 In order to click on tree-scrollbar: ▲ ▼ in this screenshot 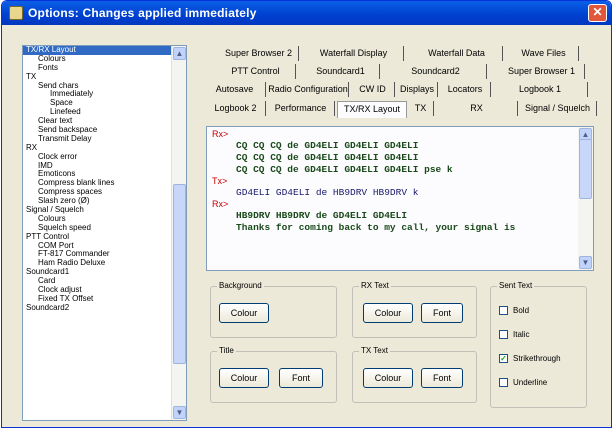, I will do `click(178, 233)`.